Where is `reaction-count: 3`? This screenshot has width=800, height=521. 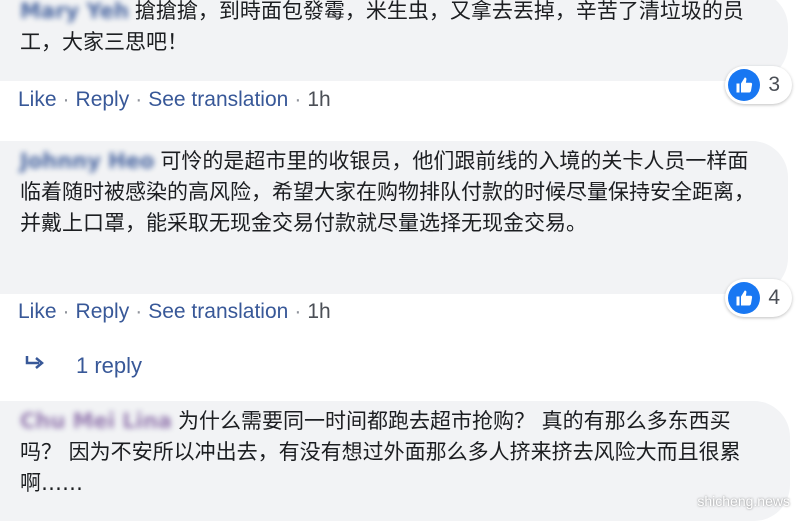
reaction-count: 3 is located at coordinates (774, 84).